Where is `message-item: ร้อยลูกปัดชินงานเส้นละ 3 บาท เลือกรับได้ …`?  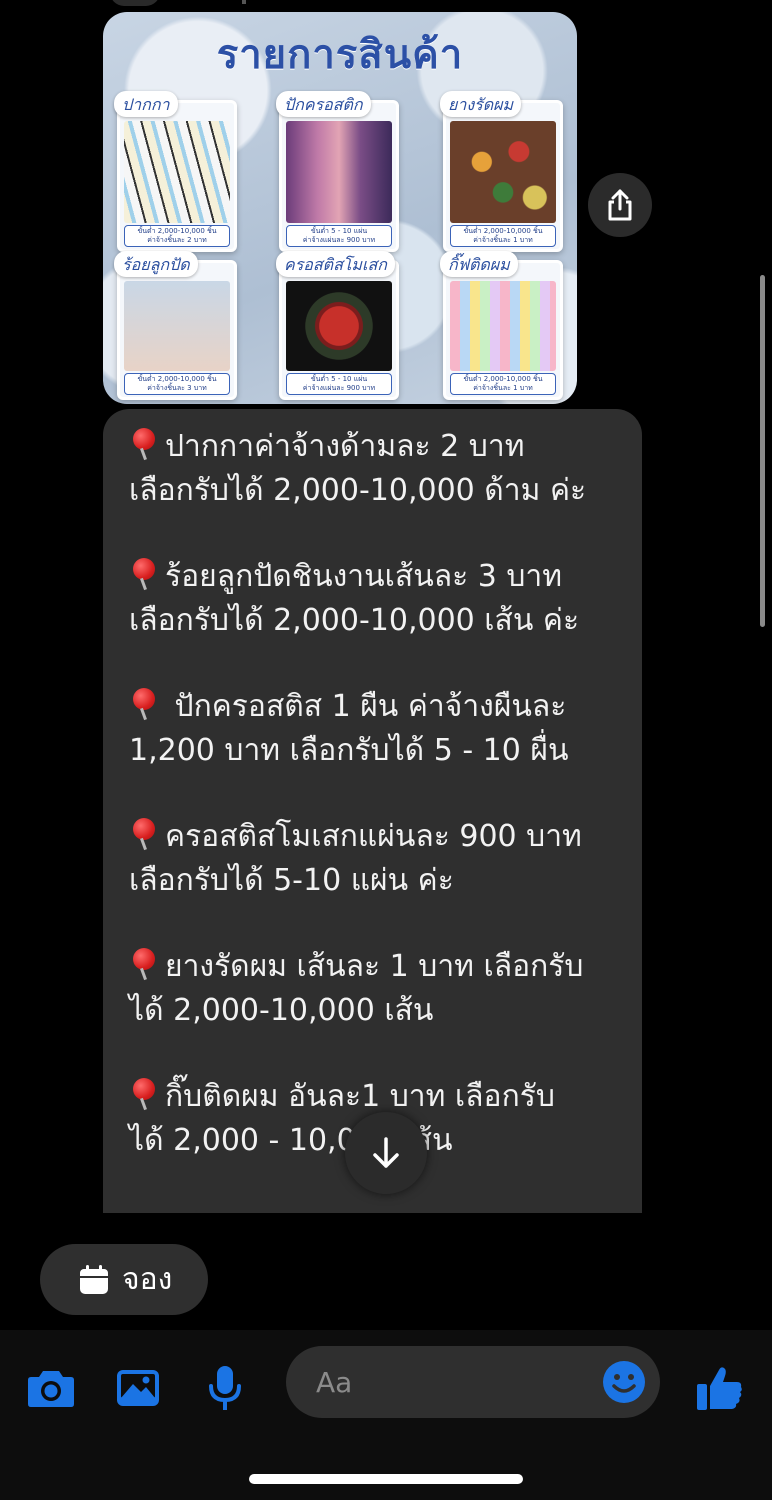
message-item: ร้อยลูกปัดชินงานเส้นละ 3 บาท เลือกรับได้ … is located at coordinates (374, 599).